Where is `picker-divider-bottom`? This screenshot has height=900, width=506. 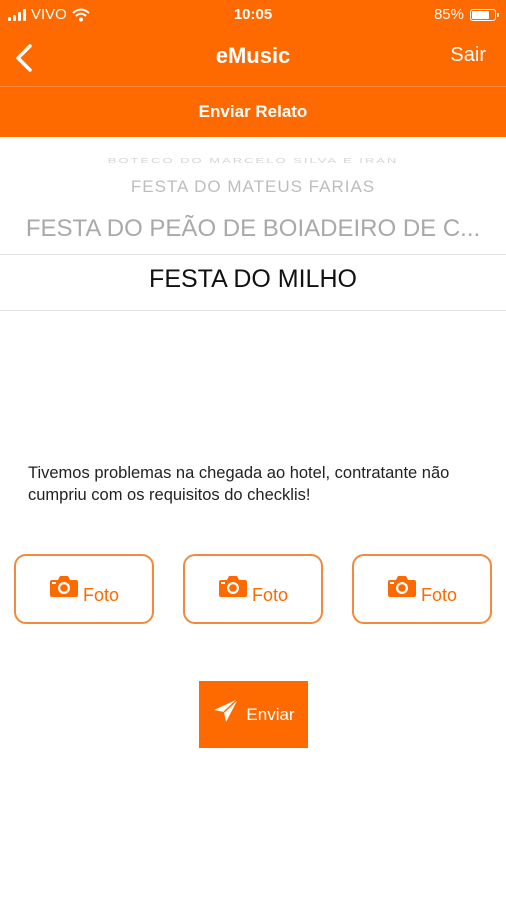 picker-divider-bottom is located at coordinates (253, 310).